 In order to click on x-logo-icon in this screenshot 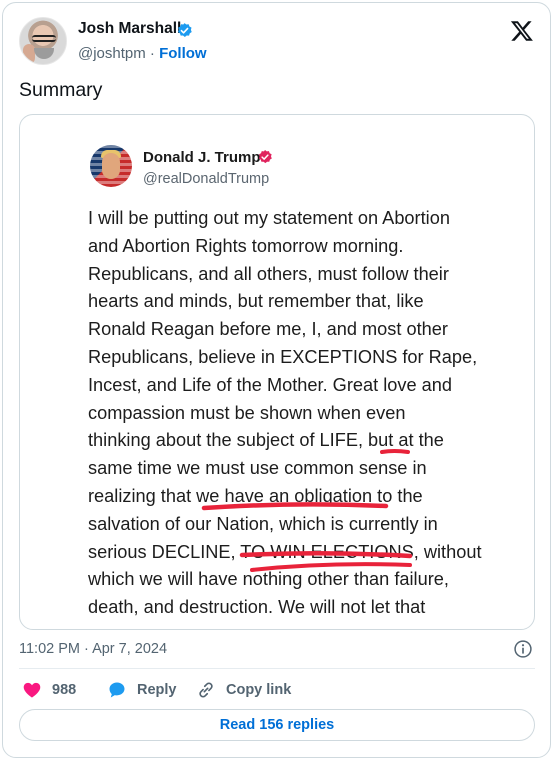, I will do `click(522, 31)`.